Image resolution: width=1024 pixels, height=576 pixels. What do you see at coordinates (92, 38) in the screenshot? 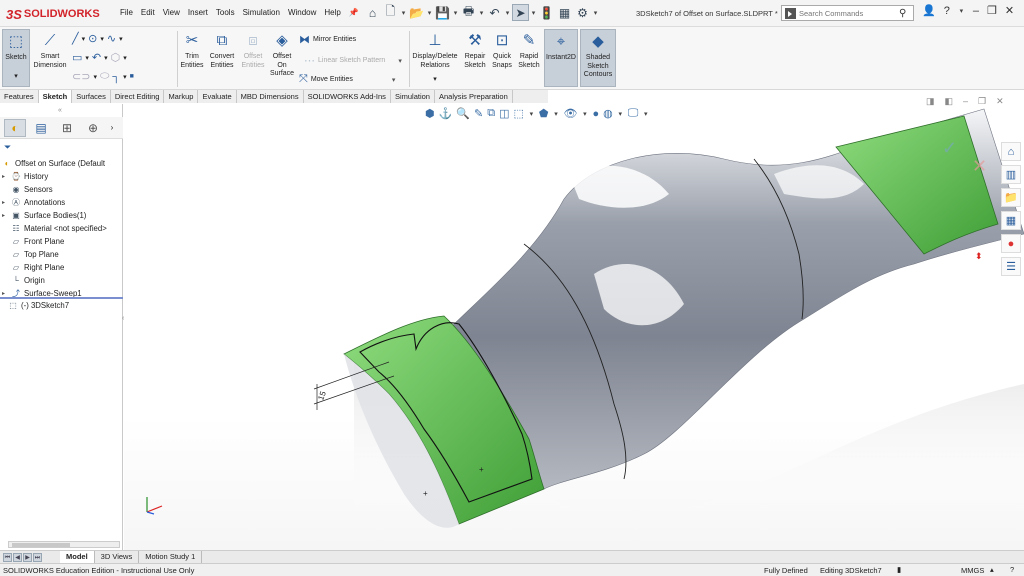
I see `circle-icon: ⊙` at bounding box center [92, 38].